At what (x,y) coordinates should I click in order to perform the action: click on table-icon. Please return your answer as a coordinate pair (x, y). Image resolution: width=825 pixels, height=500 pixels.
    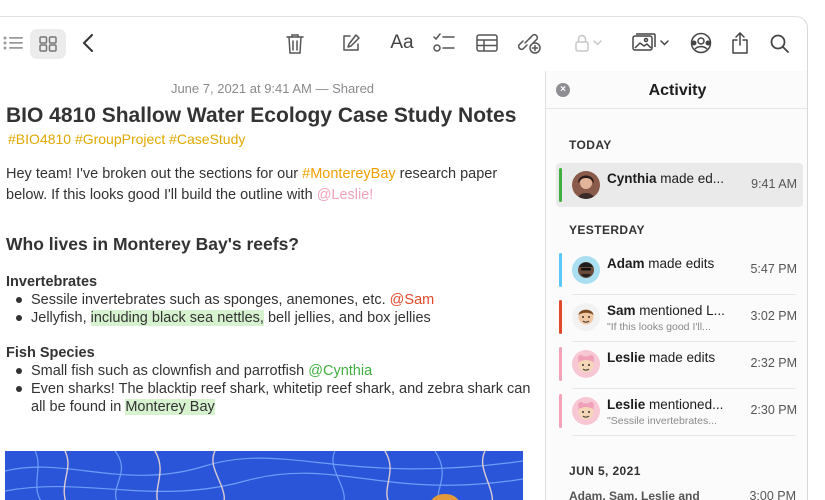
    Looking at the image, I should click on (487, 43).